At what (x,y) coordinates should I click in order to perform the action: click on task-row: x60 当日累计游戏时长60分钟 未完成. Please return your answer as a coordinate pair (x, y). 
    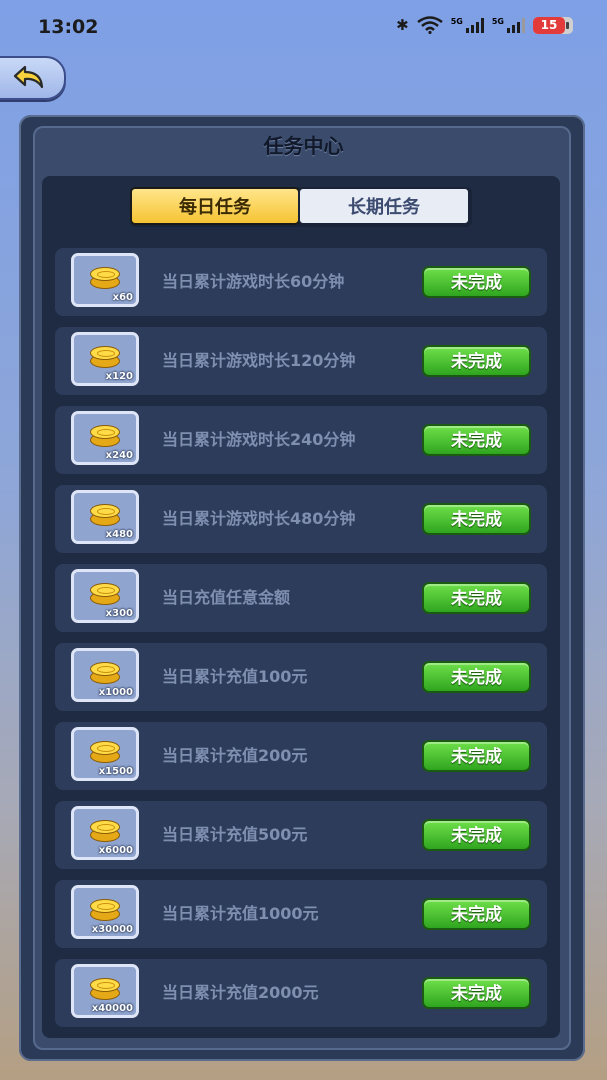
    Looking at the image, I should click on (301, 282).